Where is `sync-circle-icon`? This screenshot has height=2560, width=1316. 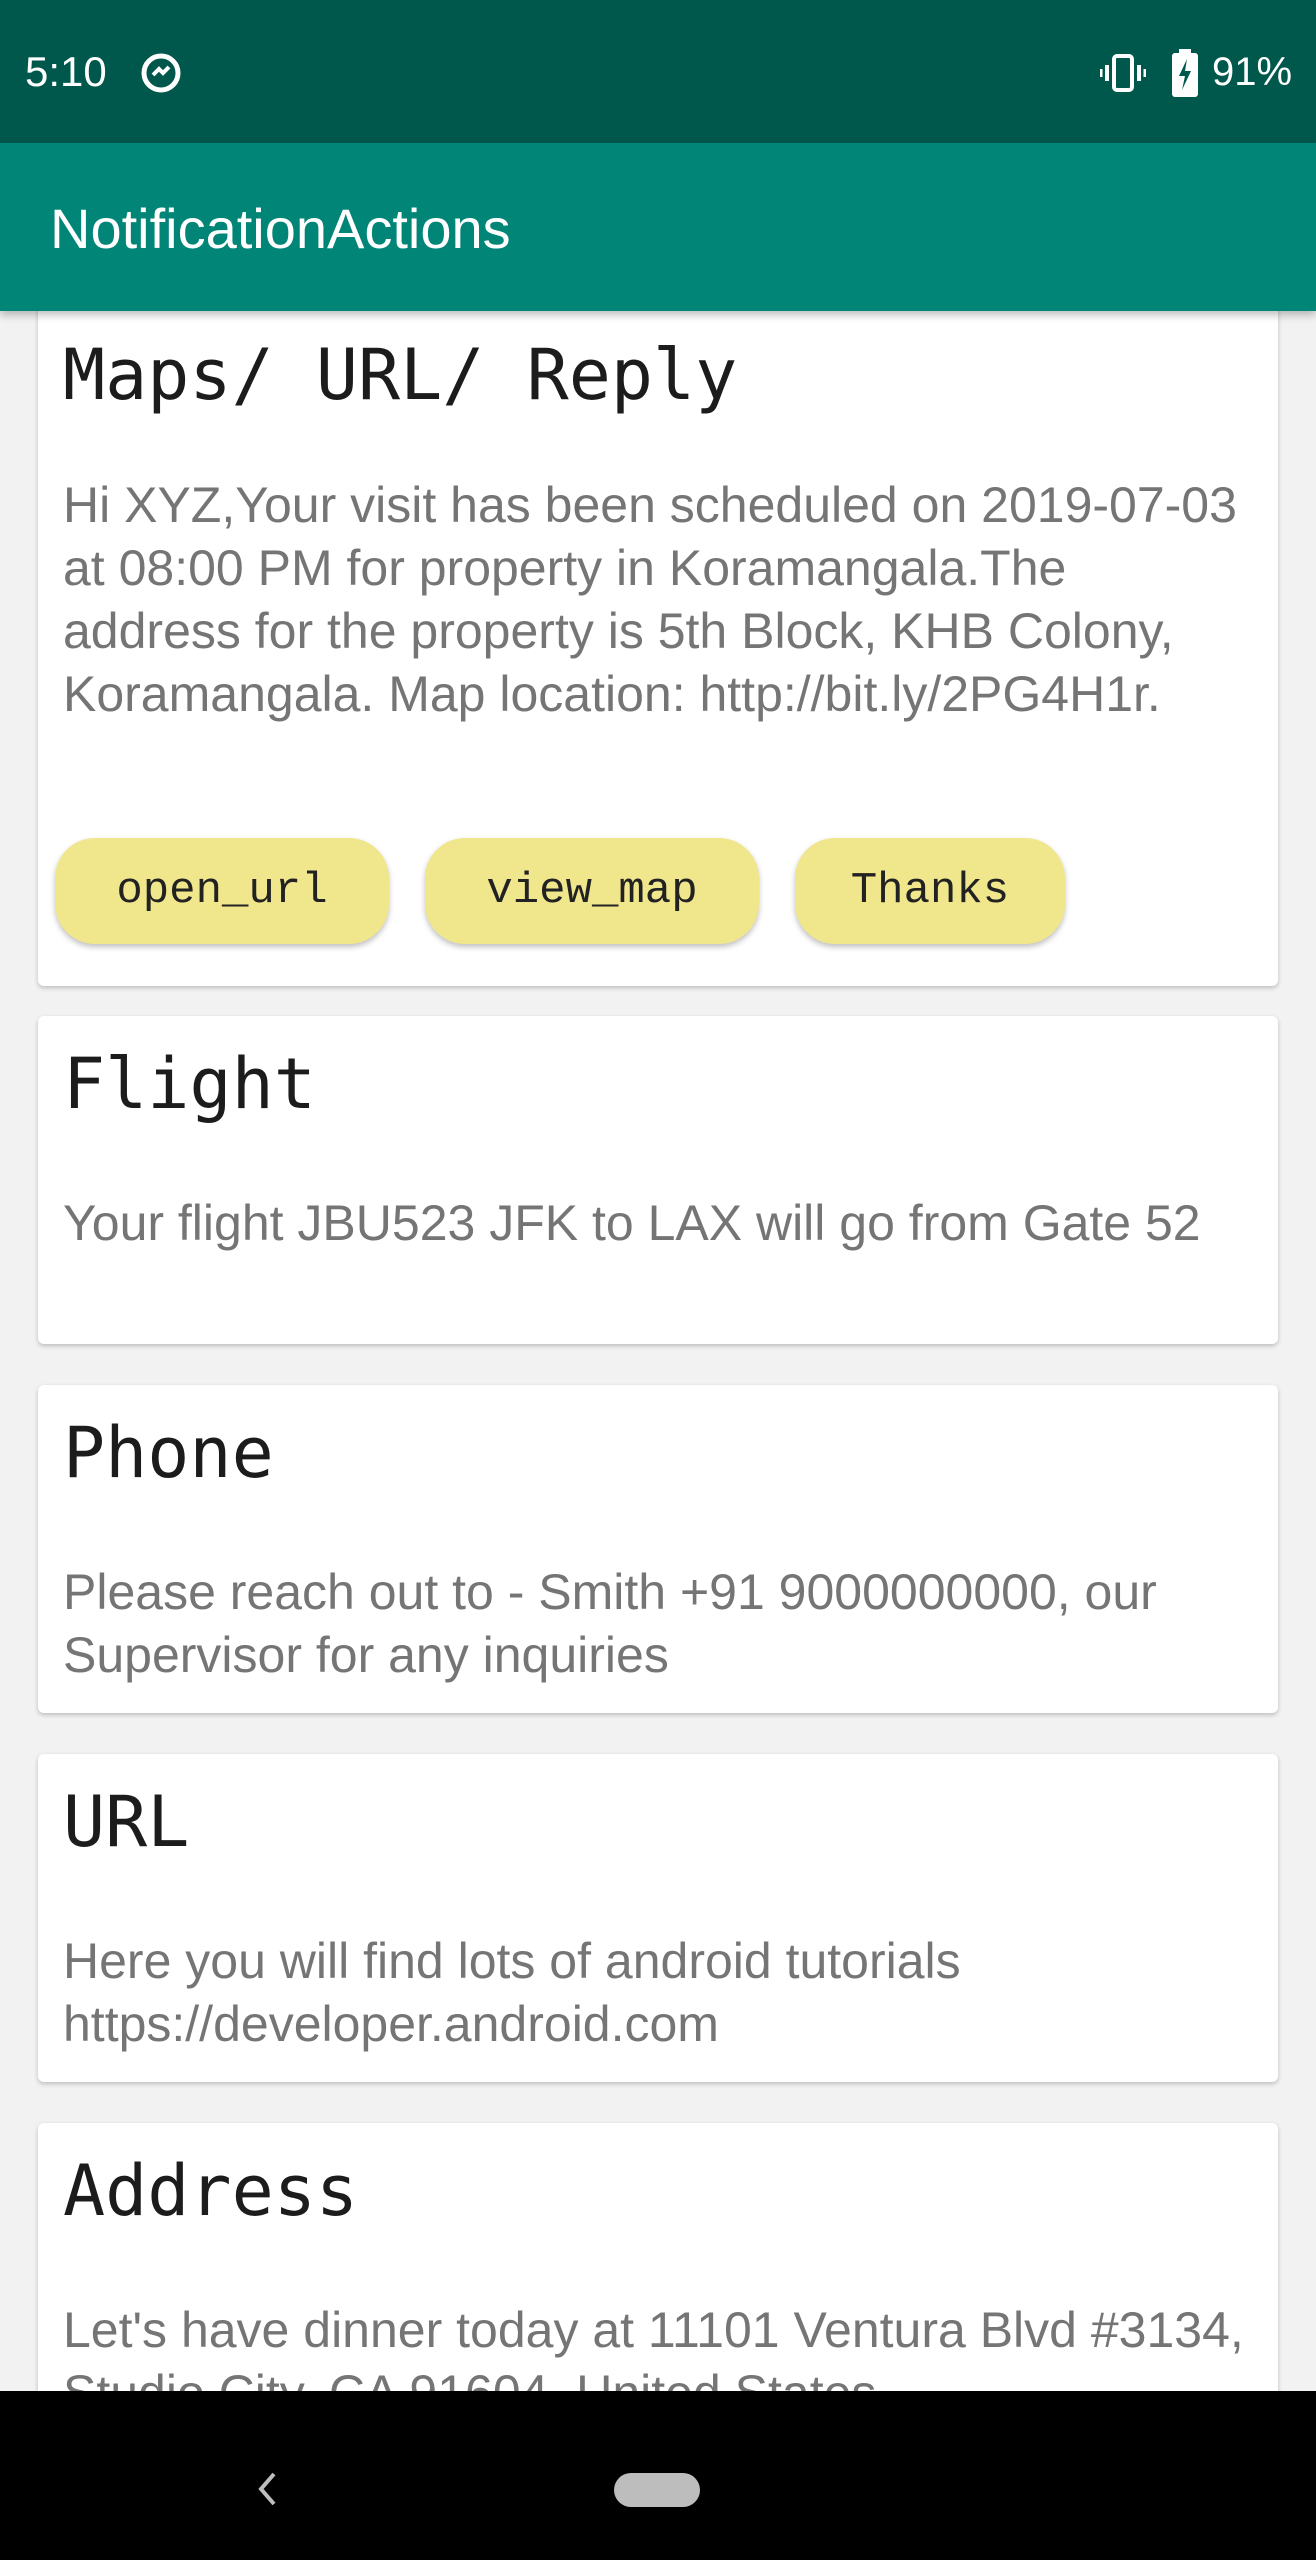 sync-circle-icon is located at coordinates (161, 73).